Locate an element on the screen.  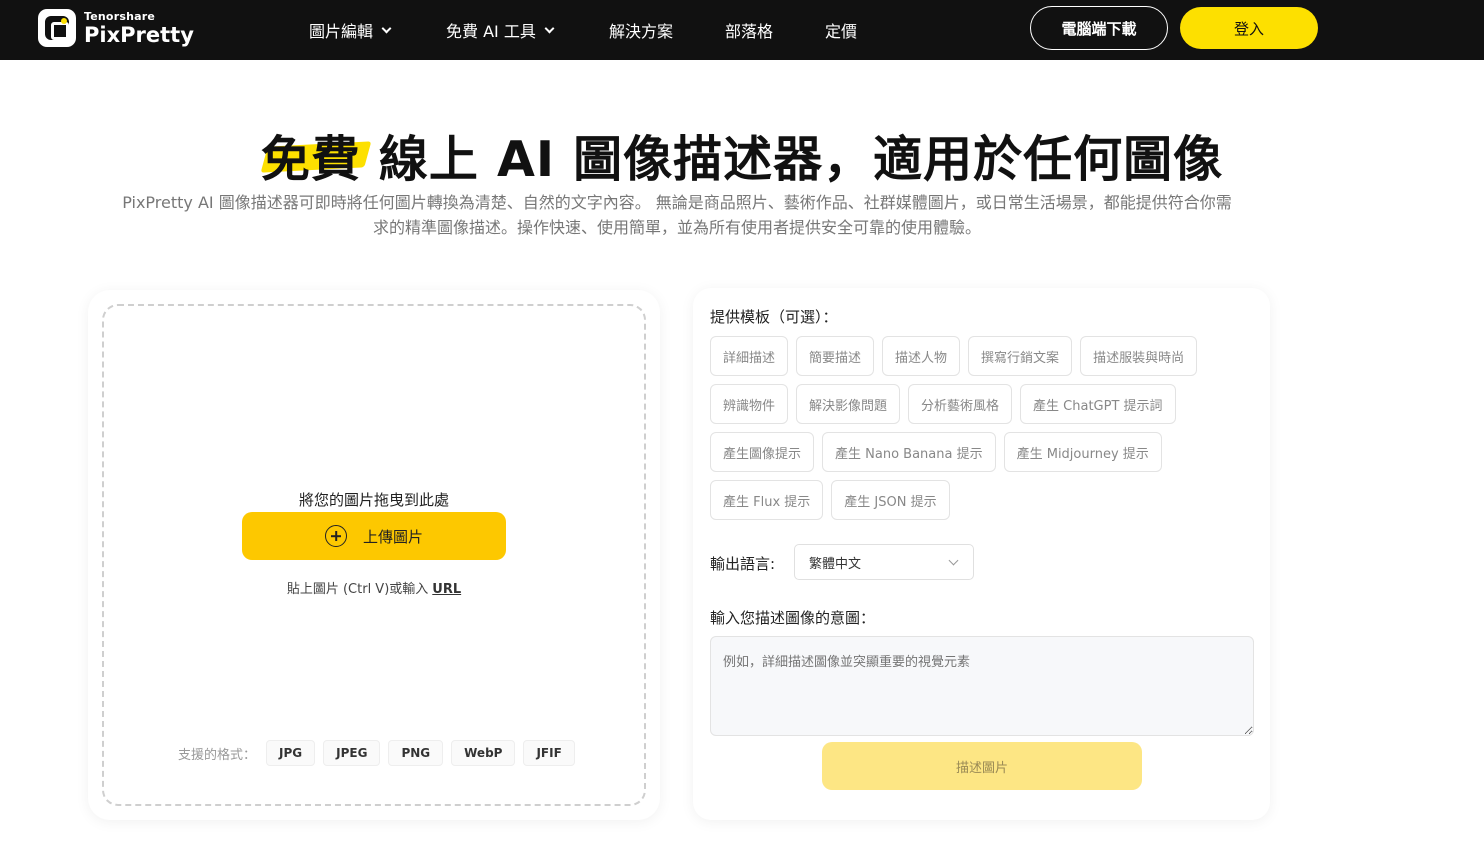
template-chip: 描述服裝與時尚 is located at coordinates (1139, 356).